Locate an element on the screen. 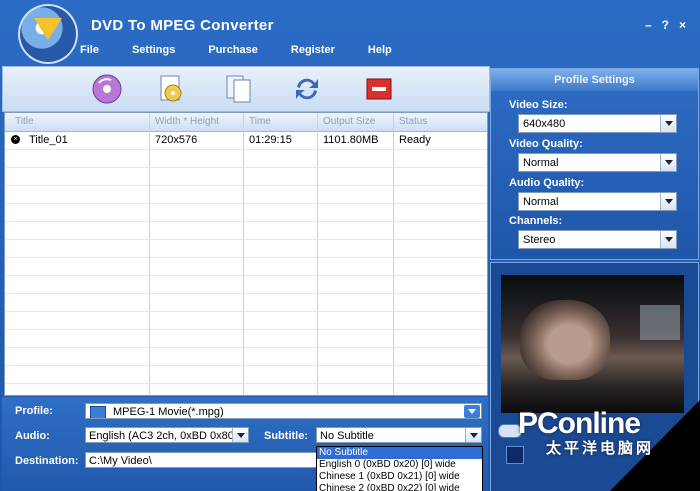 Image resolution: width=700 pixels, height=491 pixels. close-button: × is located at coordinates (682, 25).